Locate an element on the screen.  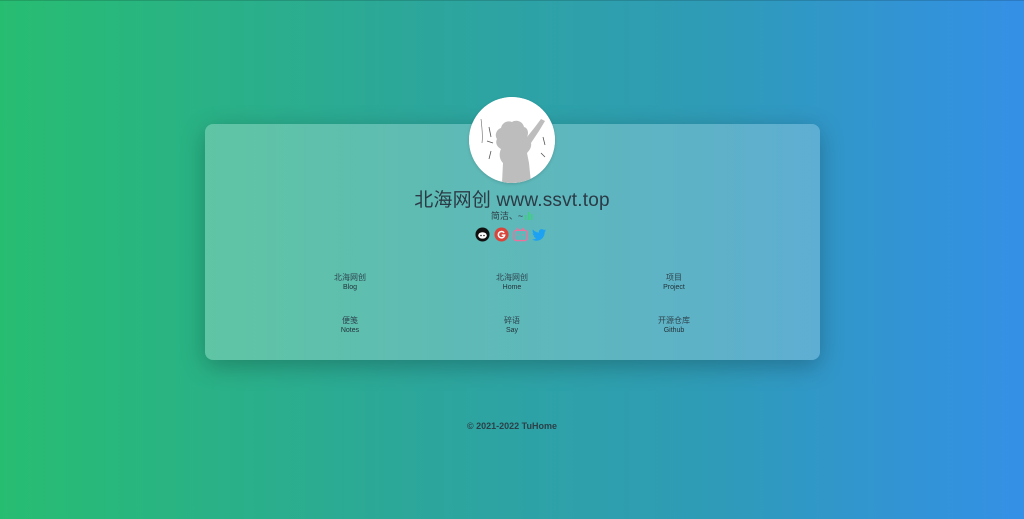
github-icon is located at coordinates (482, 234).